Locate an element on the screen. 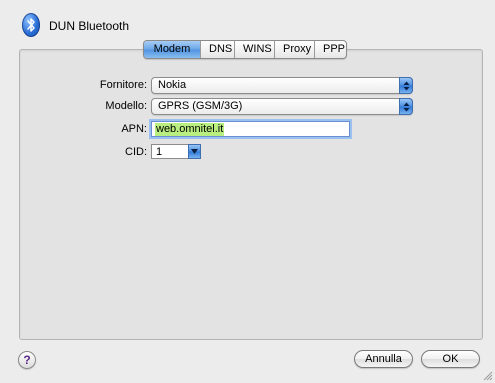 The height and width of the screenshot is (383, 495). model-value: GPRS (GSM/3G) is located at coordinates (200, 106).